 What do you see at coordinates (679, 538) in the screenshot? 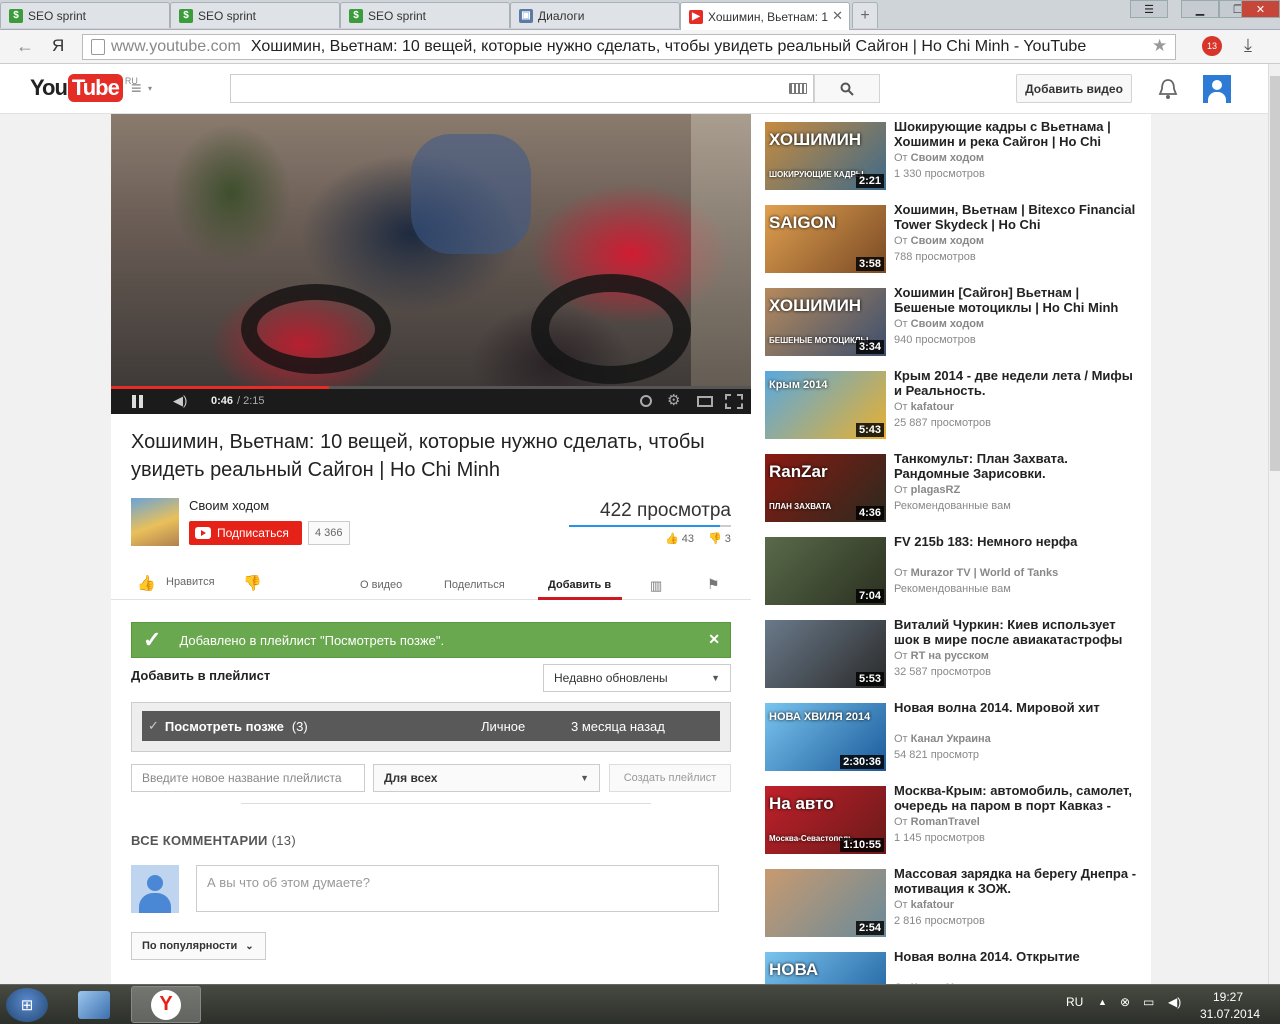
I see `like-count: 👍 43` at bounding box center [679, 538].